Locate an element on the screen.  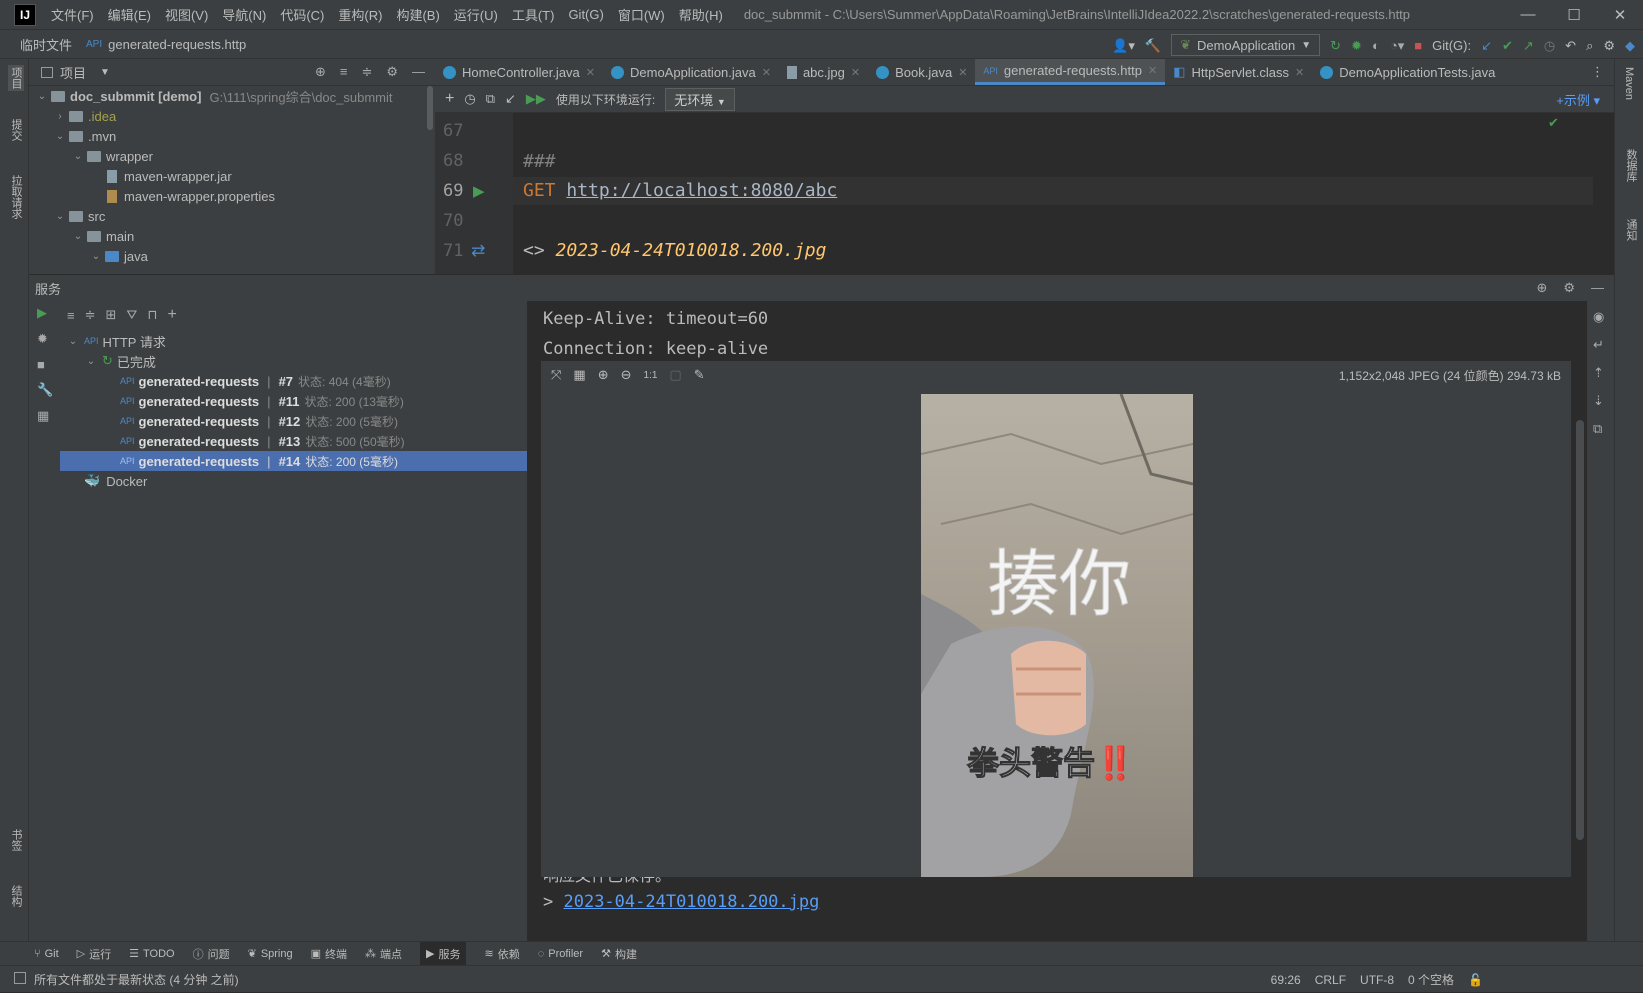
filter-icon: ⛛ is located at coordinates (131, 315).